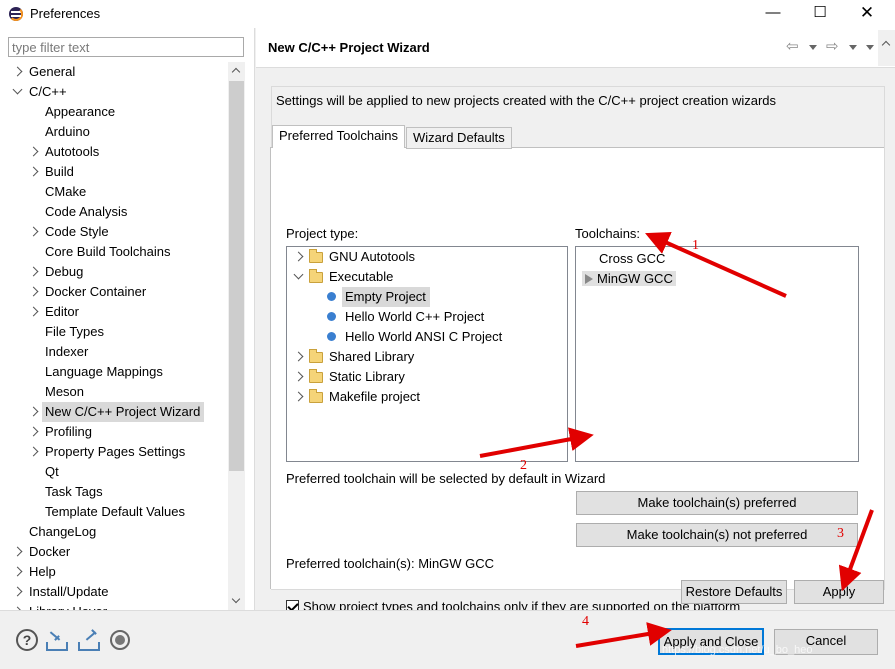  Describe the element at coordinates (386, 297) in the screenshot. I see `project-type-label-text: Empty Project` at that location.